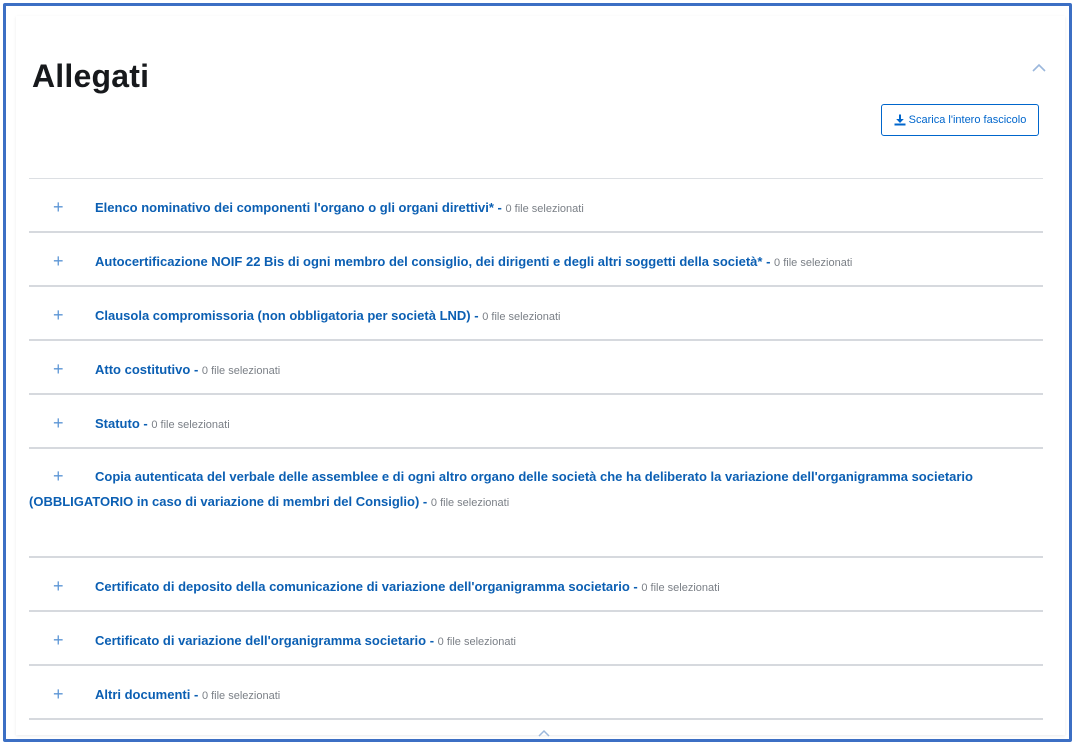 Image resolution: width=1077 pixels, height=747 pixels. I want to click on attachment-item-atto-costitutivo: + Atto costitutivo - 0 file selezionati, so click(536, 368).